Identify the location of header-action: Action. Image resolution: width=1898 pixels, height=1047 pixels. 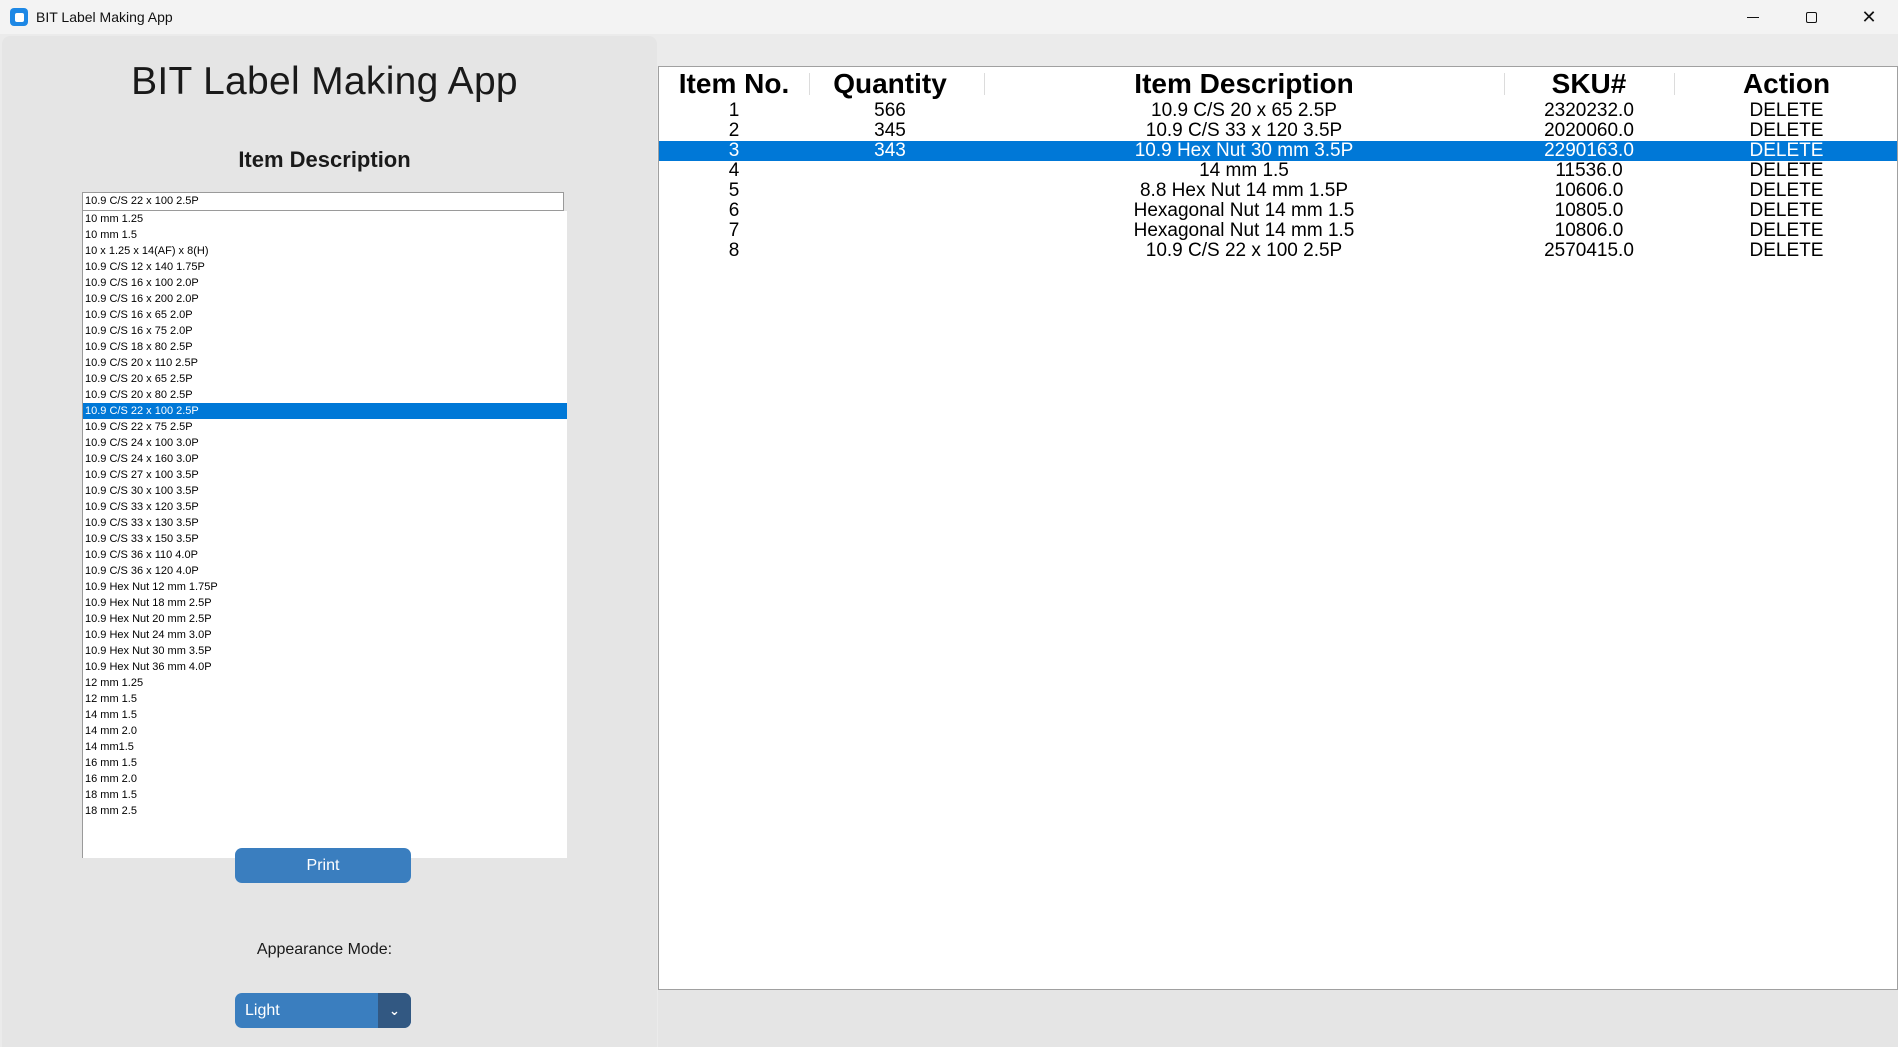
(1785, 84).